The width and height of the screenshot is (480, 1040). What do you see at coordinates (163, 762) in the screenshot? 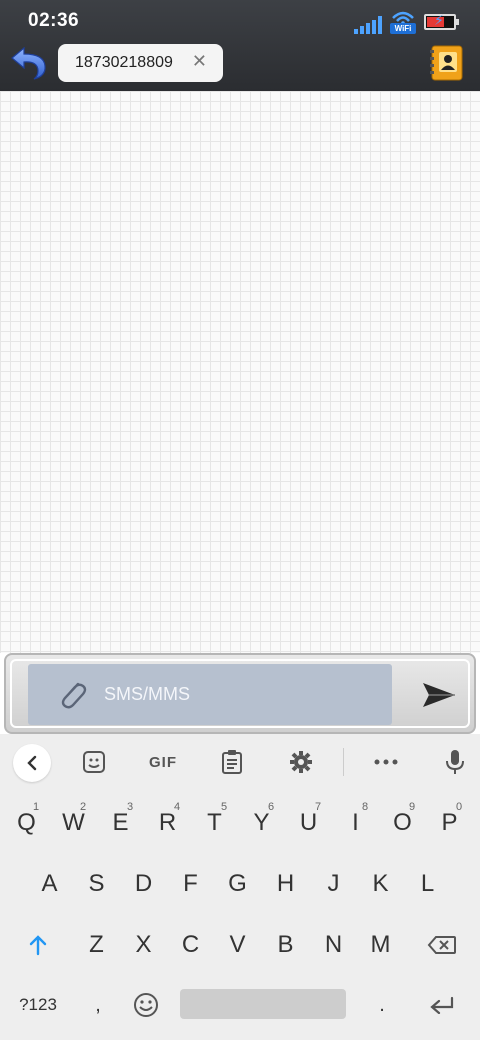
I see `gif-button: GIF` at bounding box center [163, 762].